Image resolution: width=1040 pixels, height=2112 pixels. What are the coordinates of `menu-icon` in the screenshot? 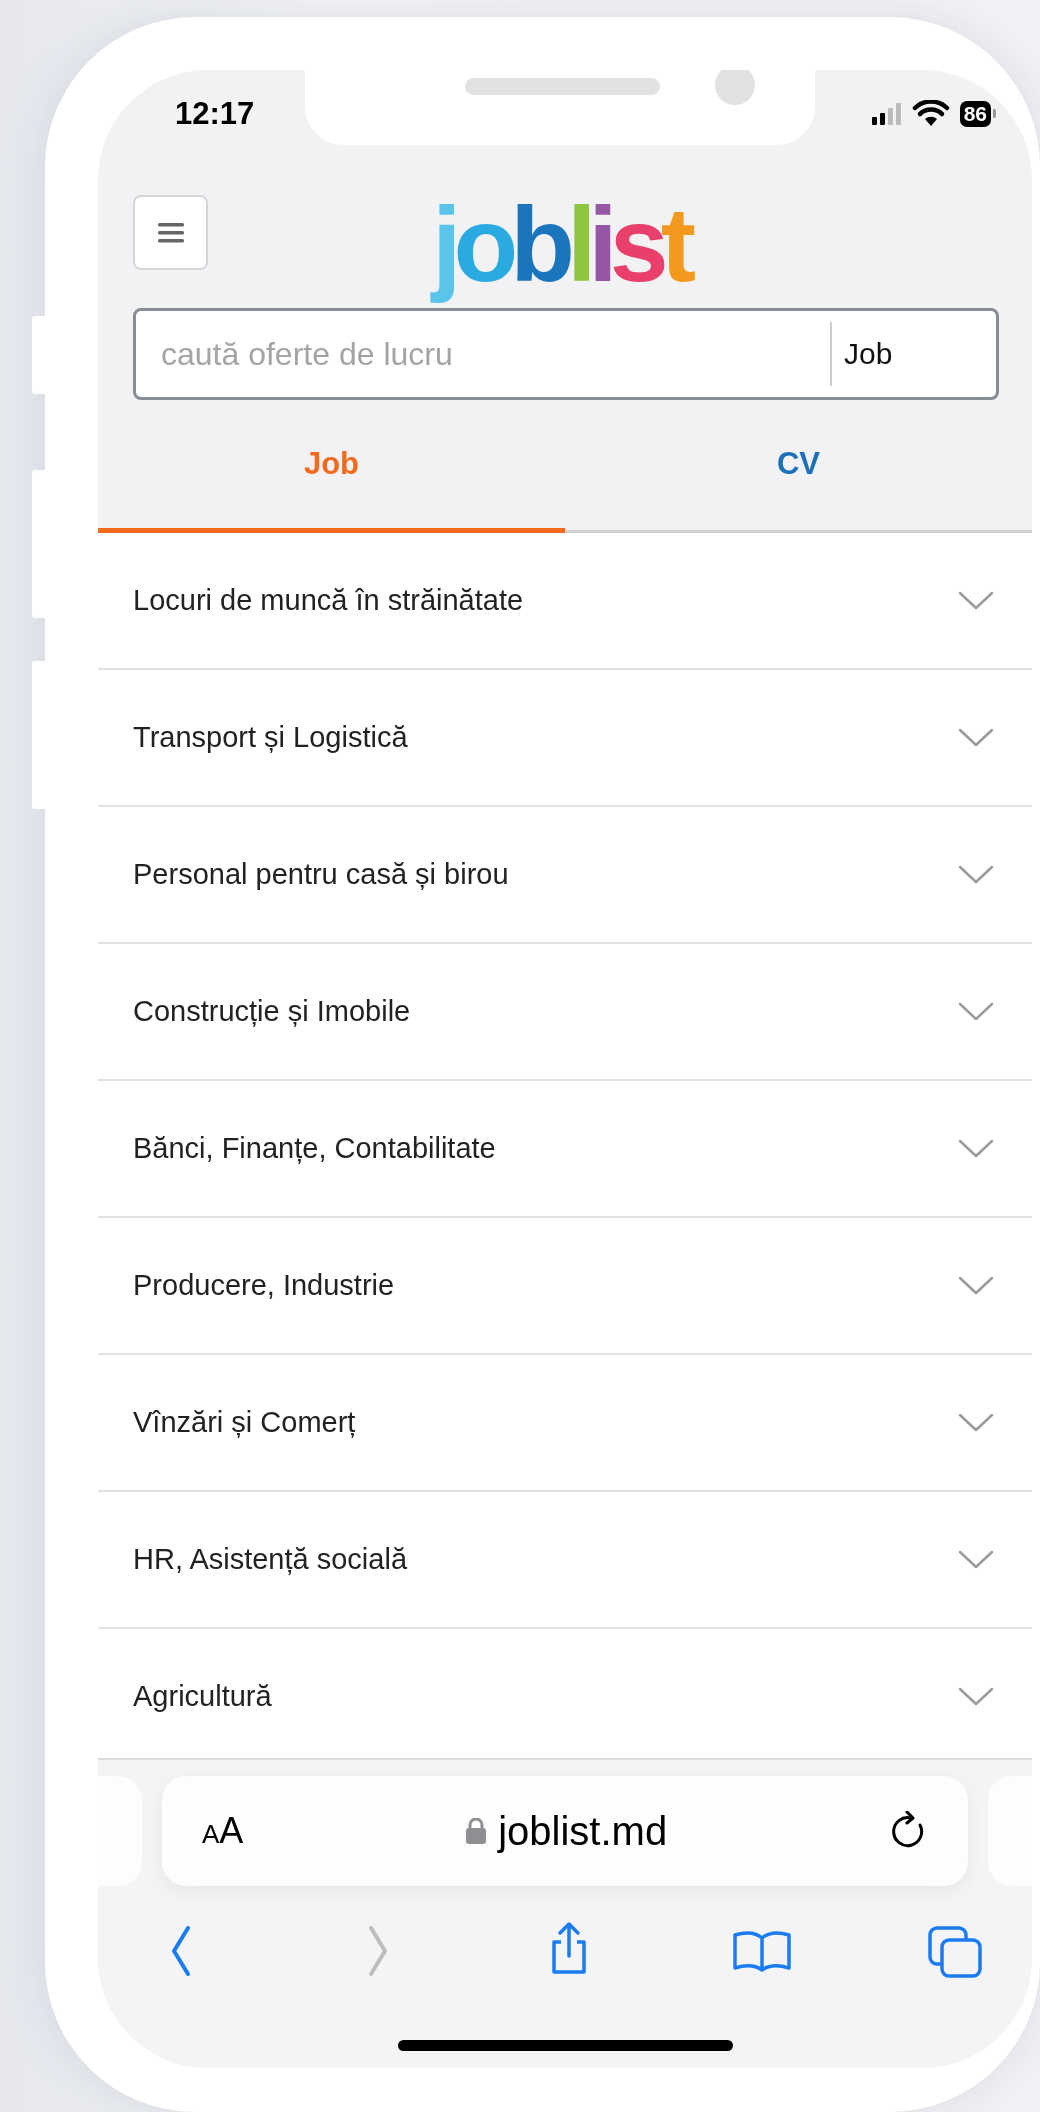 It's located at (170, 232).